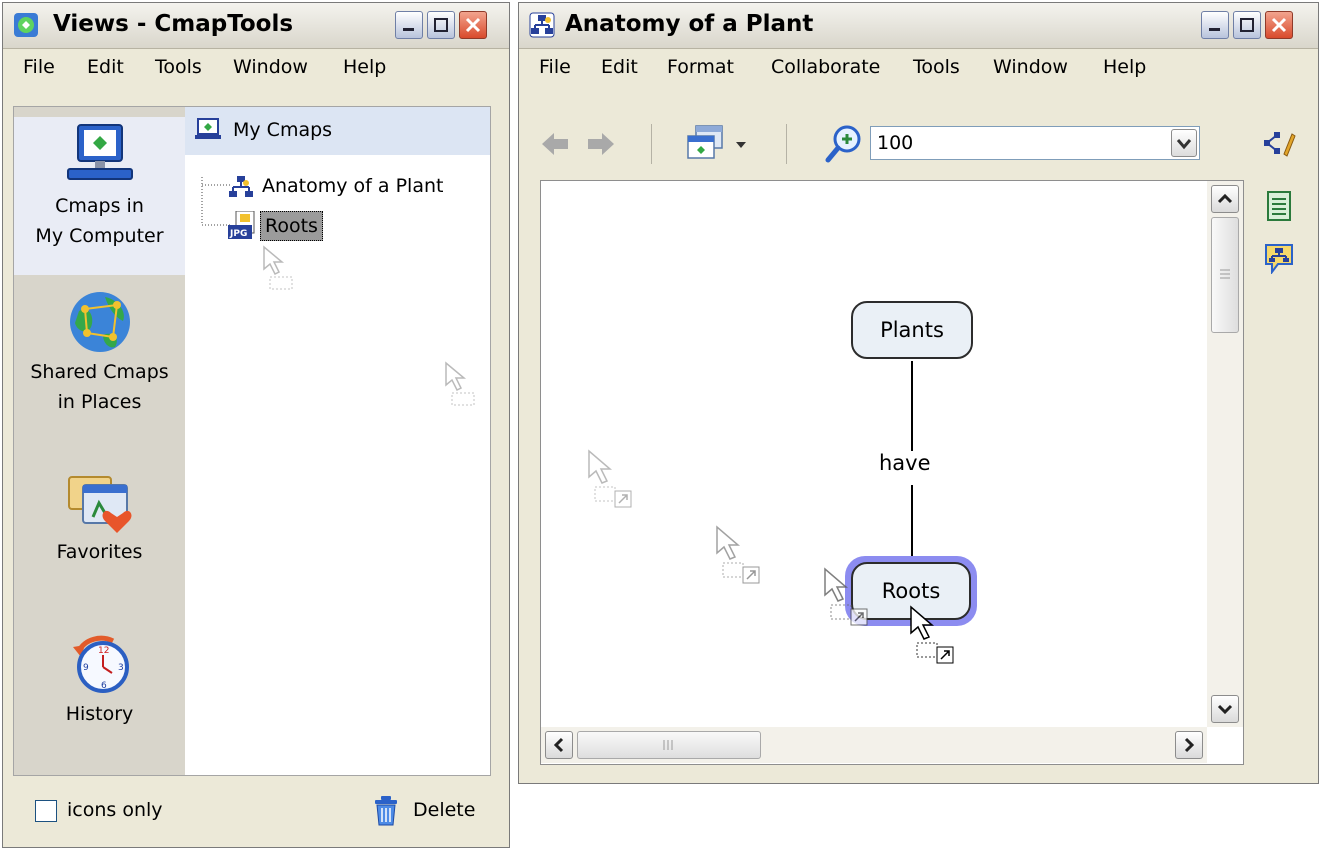 This screenshot has width=1323, height=850. What do you see at coordinates (99, 358) in the screenshot?
I see `sidebar-item-shared-cmaps: Shared Cmaps in Places` at bounding box center [99, 358].